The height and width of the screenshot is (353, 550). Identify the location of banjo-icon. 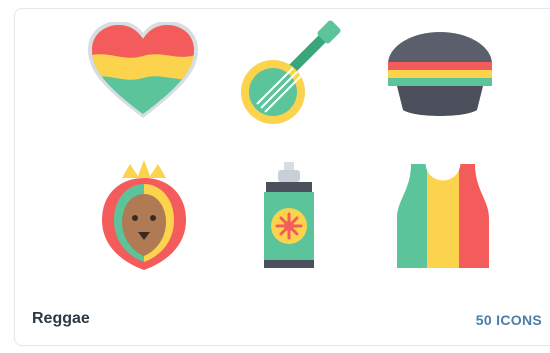
(291, 72).